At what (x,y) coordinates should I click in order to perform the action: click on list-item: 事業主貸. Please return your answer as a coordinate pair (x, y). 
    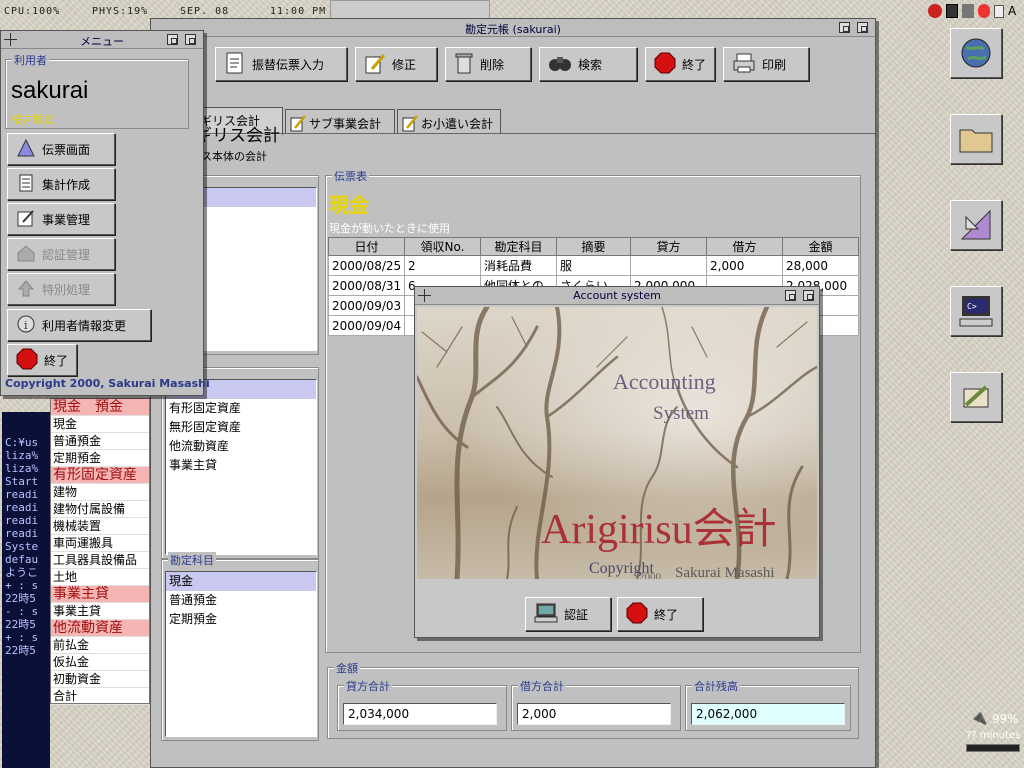
    Looking at the image, I should click on (241, 465).